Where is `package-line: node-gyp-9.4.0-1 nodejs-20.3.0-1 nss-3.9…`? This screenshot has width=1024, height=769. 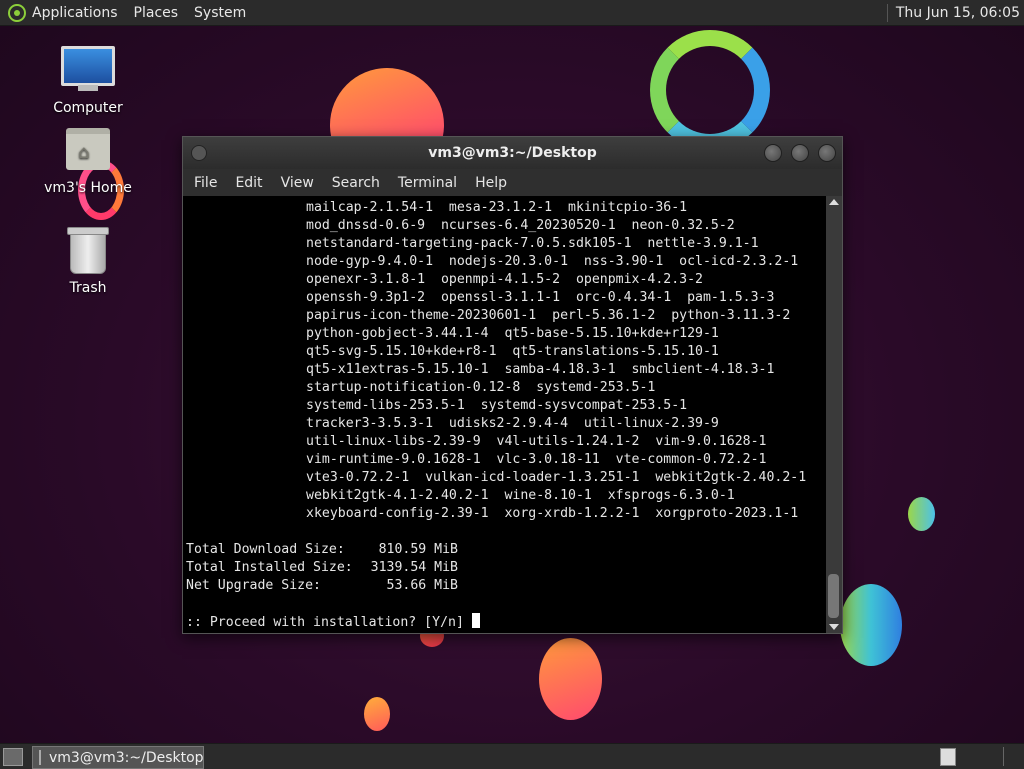
package-line: node-gyp-9.4.0-1 nodejs-20.3.0-1 nss-3.9… is located at coordinates (552, 261).